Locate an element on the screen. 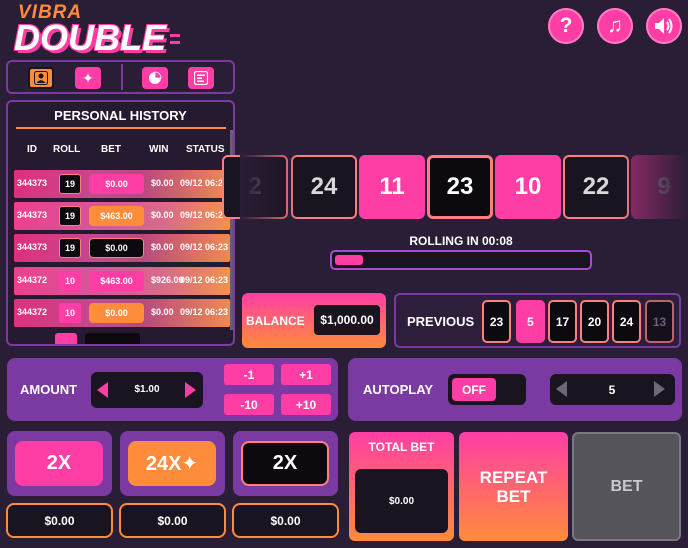  previous-result: 20 is located at coordinates (594, 321).